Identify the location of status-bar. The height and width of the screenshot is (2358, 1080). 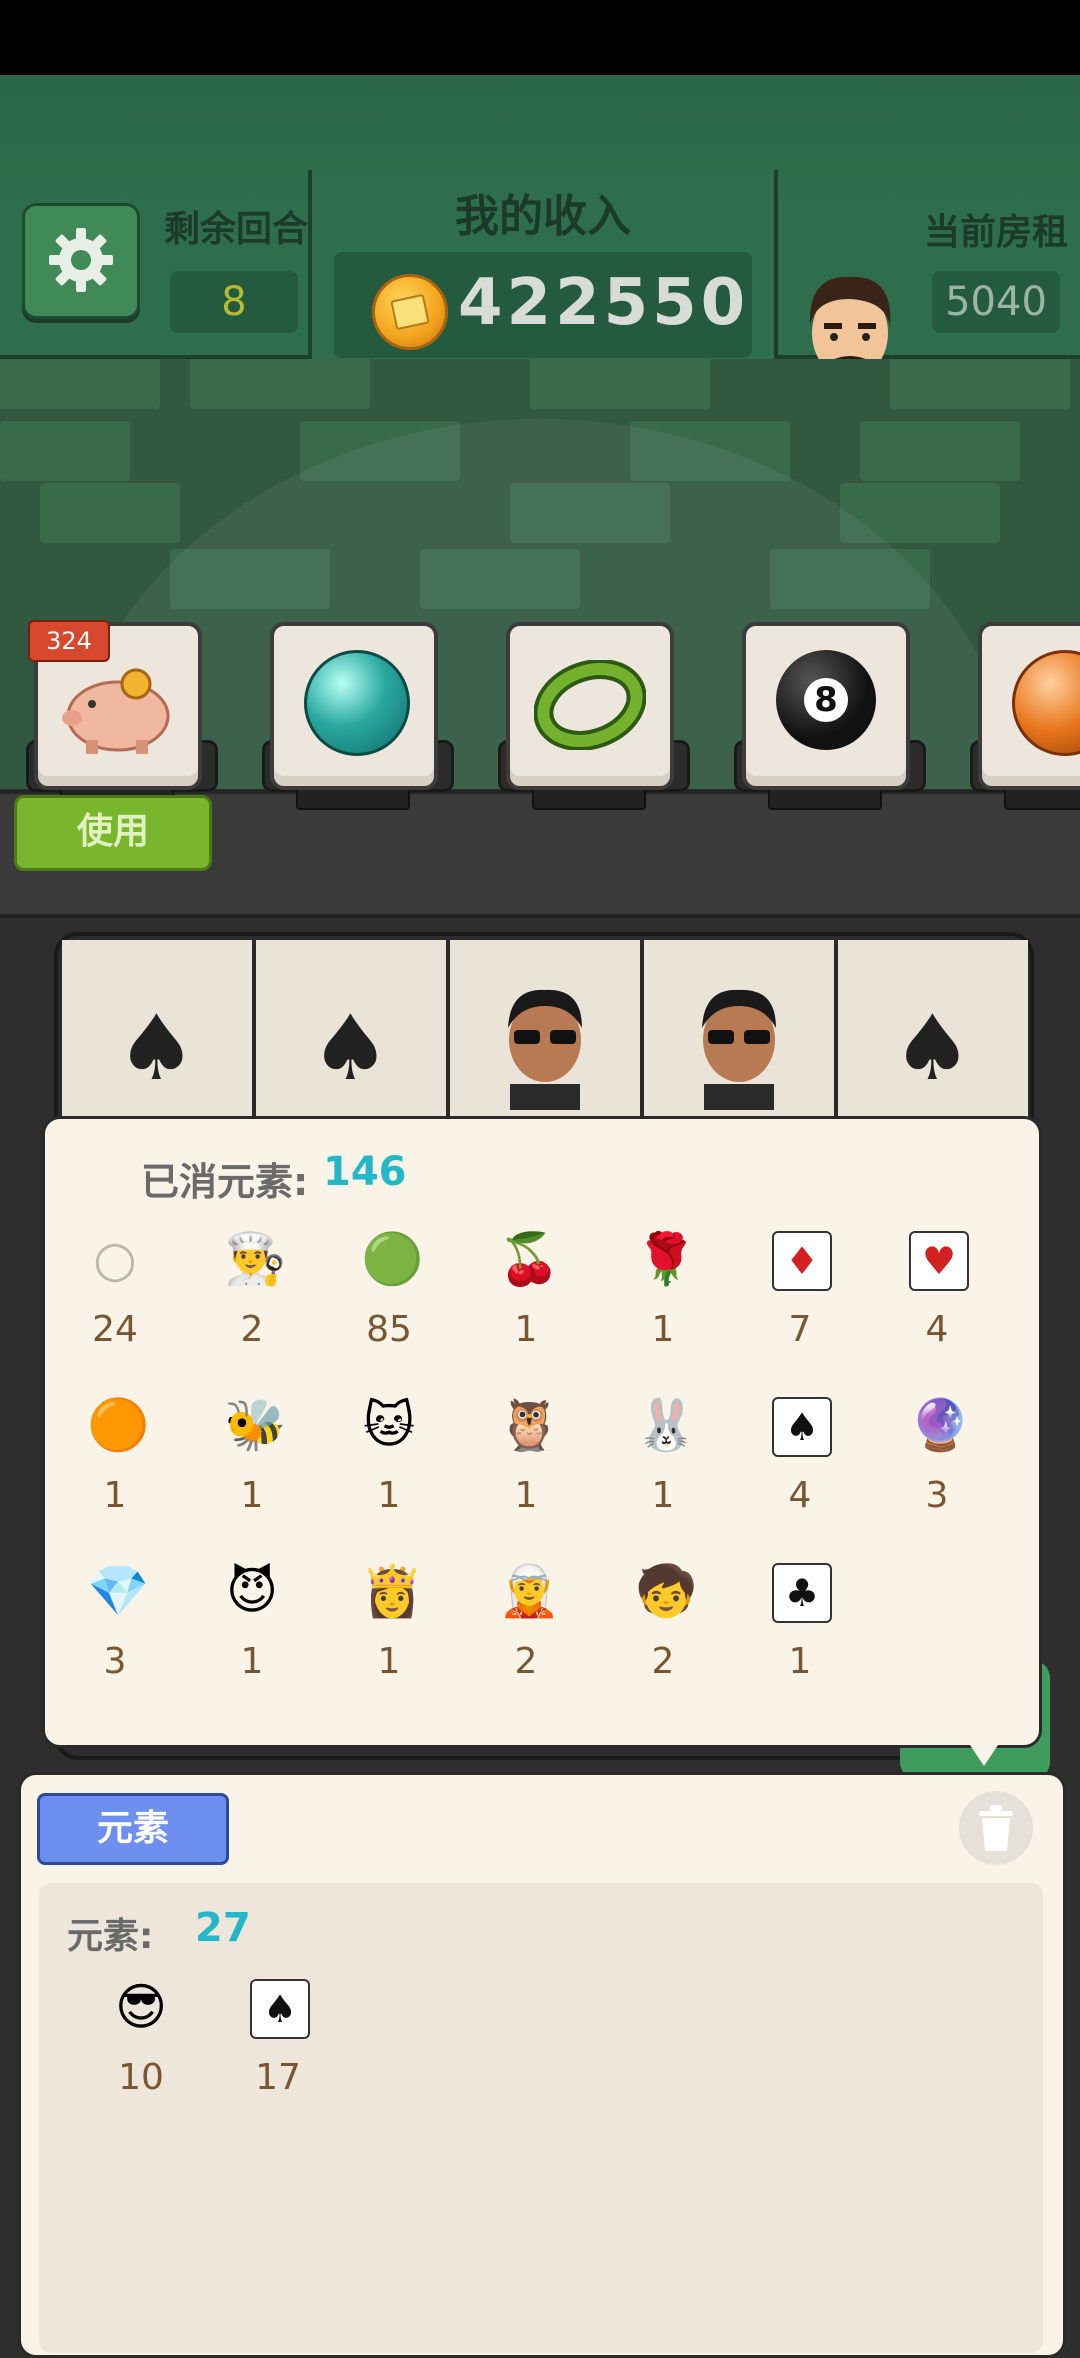
(540, 37).